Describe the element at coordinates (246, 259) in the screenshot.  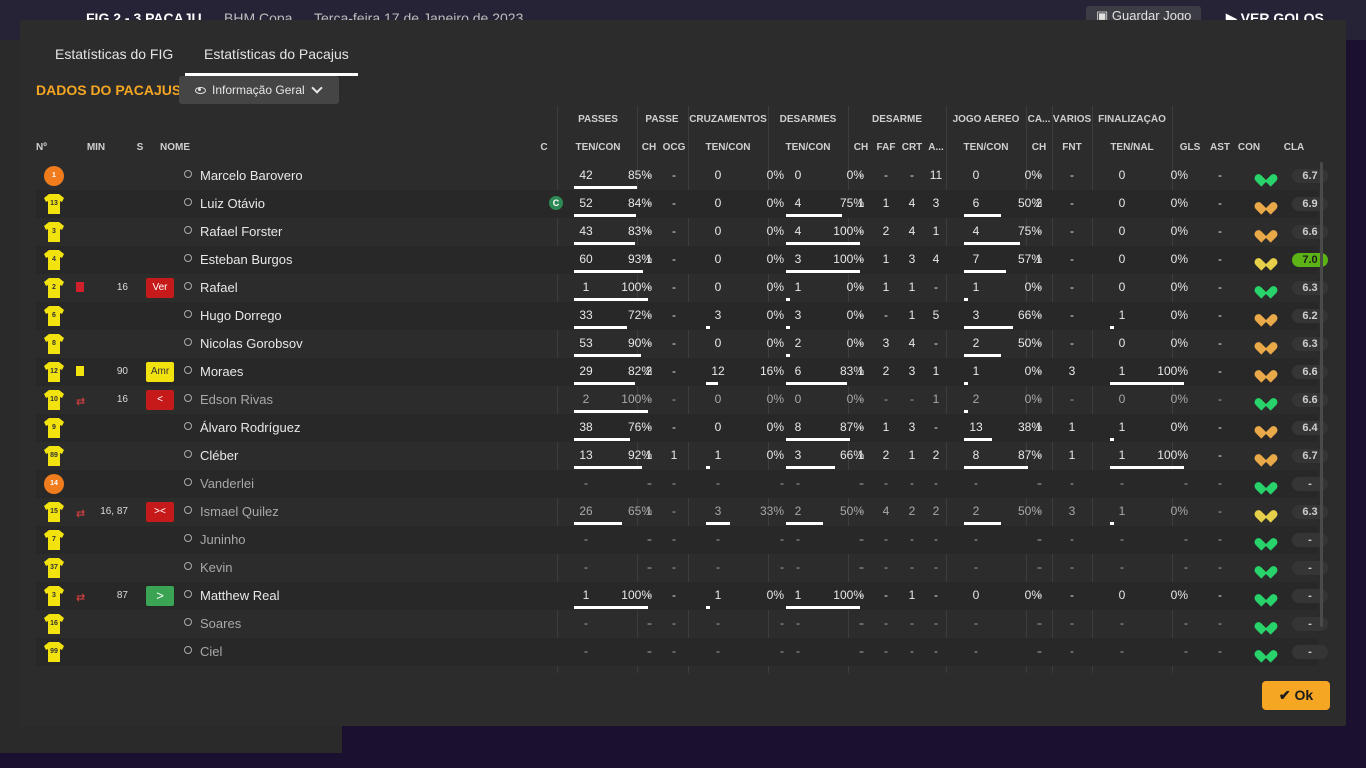
I see `player-name: Esteban Burgos` at that location.